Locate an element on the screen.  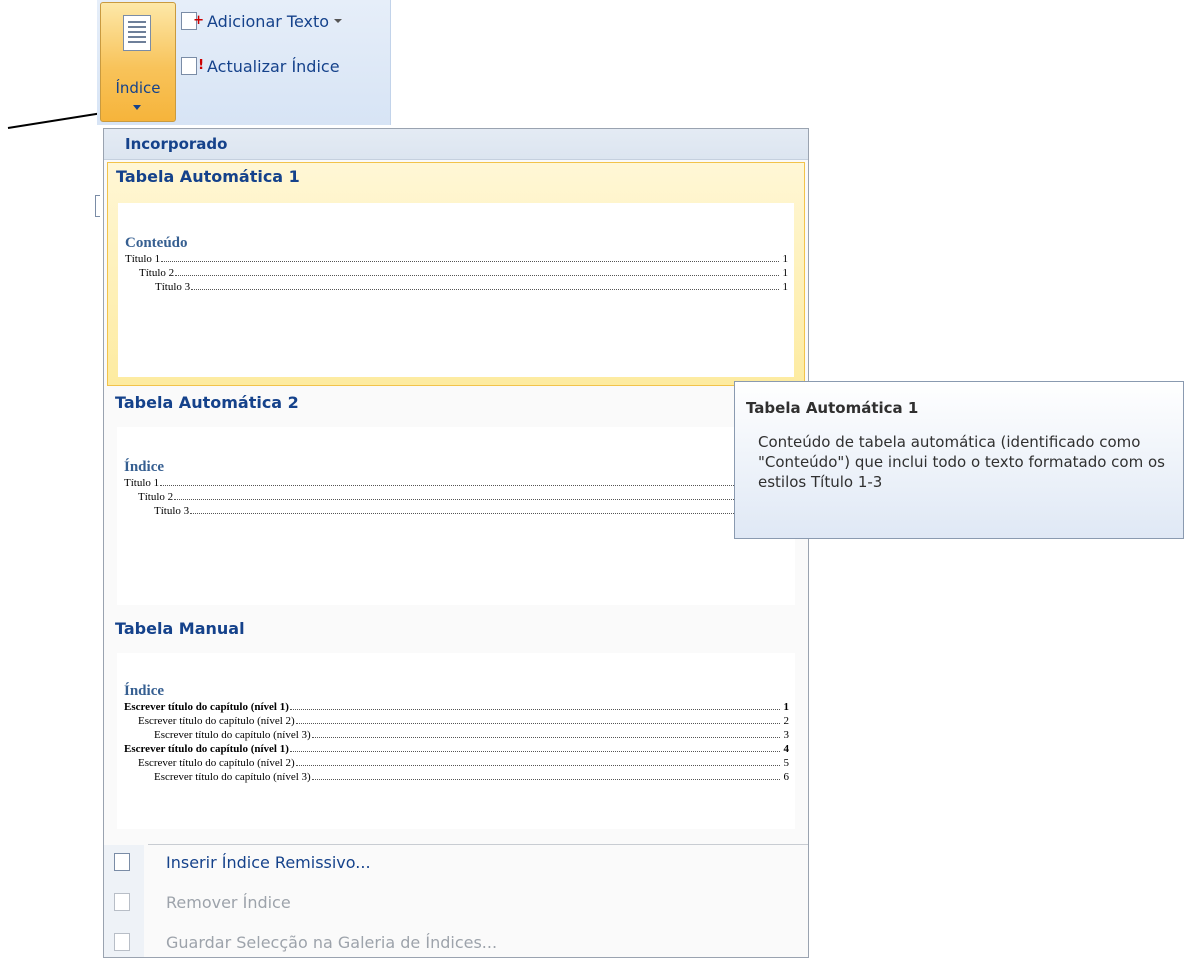
toc-line: Escrever título do capítulo (nível 2) 2 is located at coordinates (463, 721).